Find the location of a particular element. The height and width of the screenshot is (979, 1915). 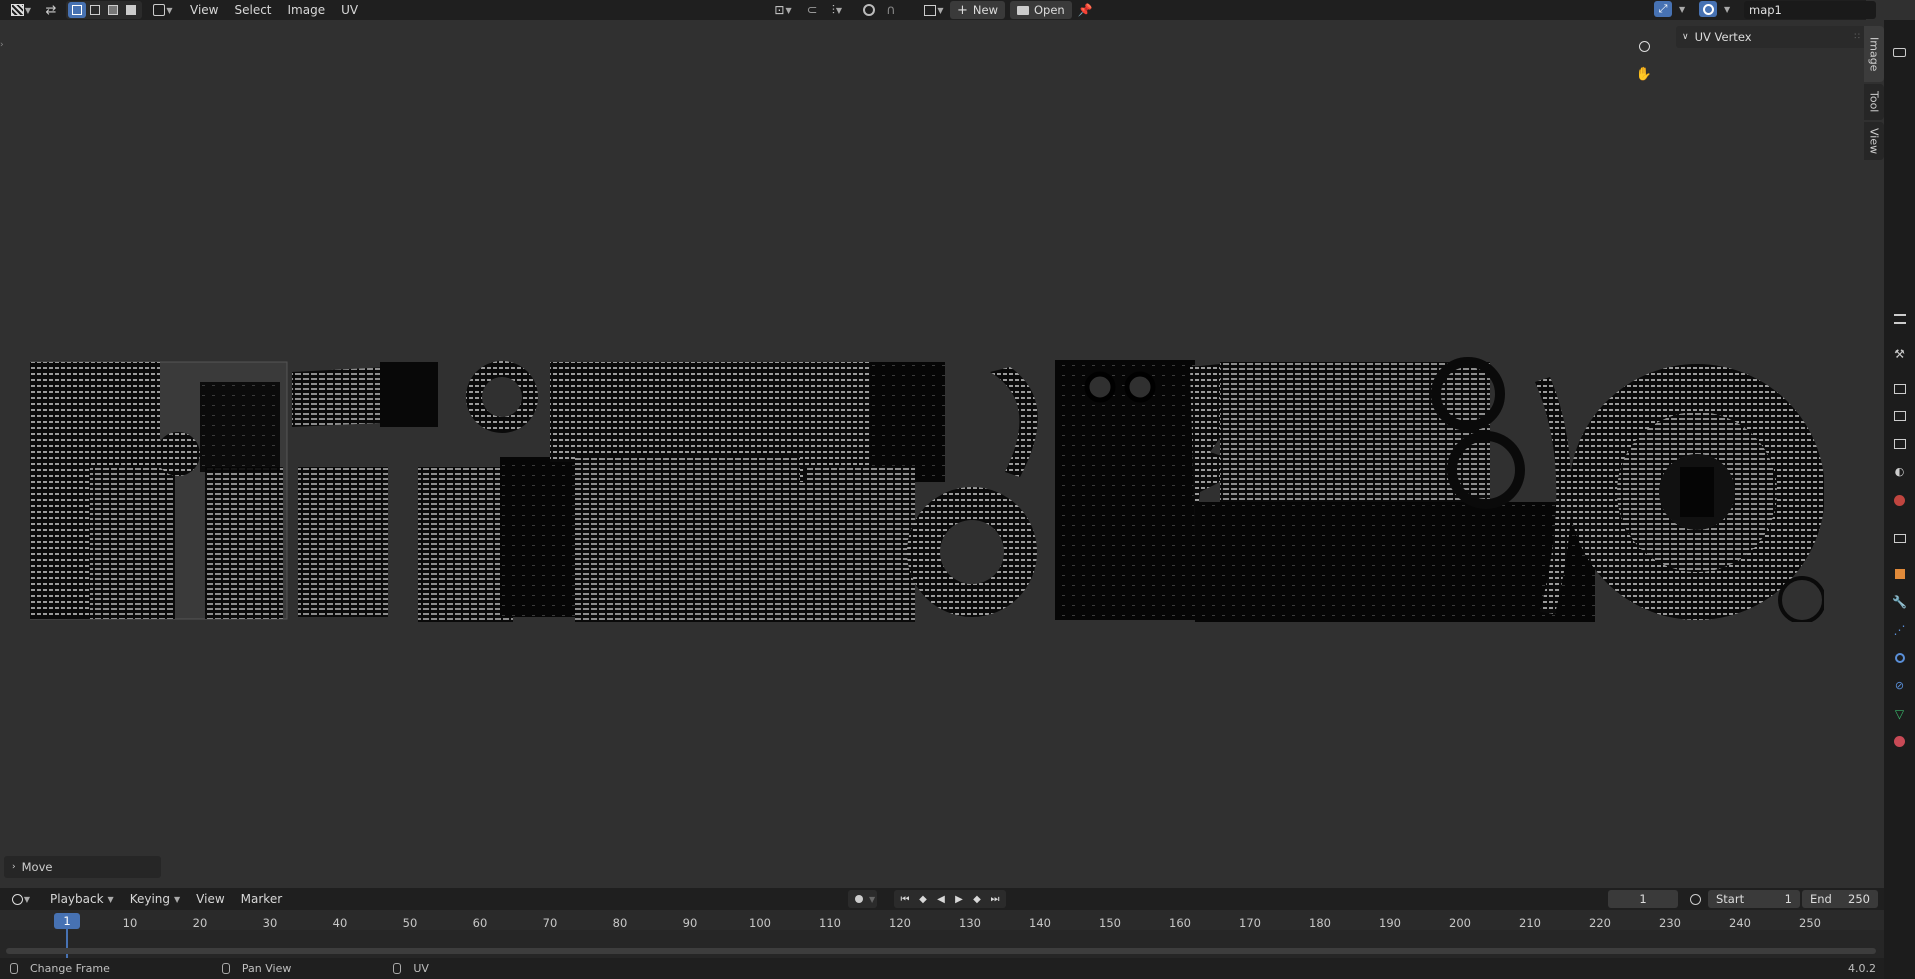

menu-image: Image is located at coordinates (307, 10).